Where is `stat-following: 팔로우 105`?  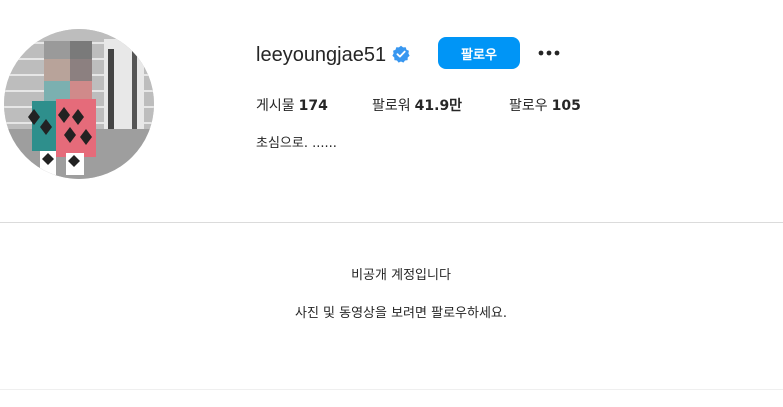 stat-following: 팔로우 105 is located at coordinates (545, 106).